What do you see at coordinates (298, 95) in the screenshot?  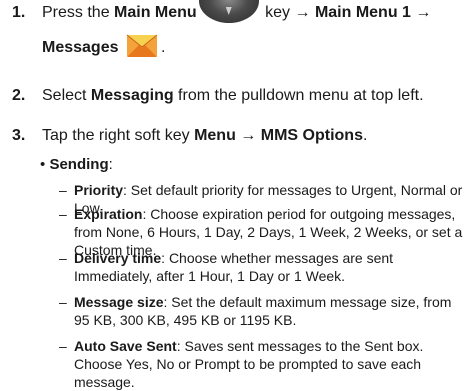 I see `step-text-part: from the pulldown menu at top left.` at bounding box center [298, 95].